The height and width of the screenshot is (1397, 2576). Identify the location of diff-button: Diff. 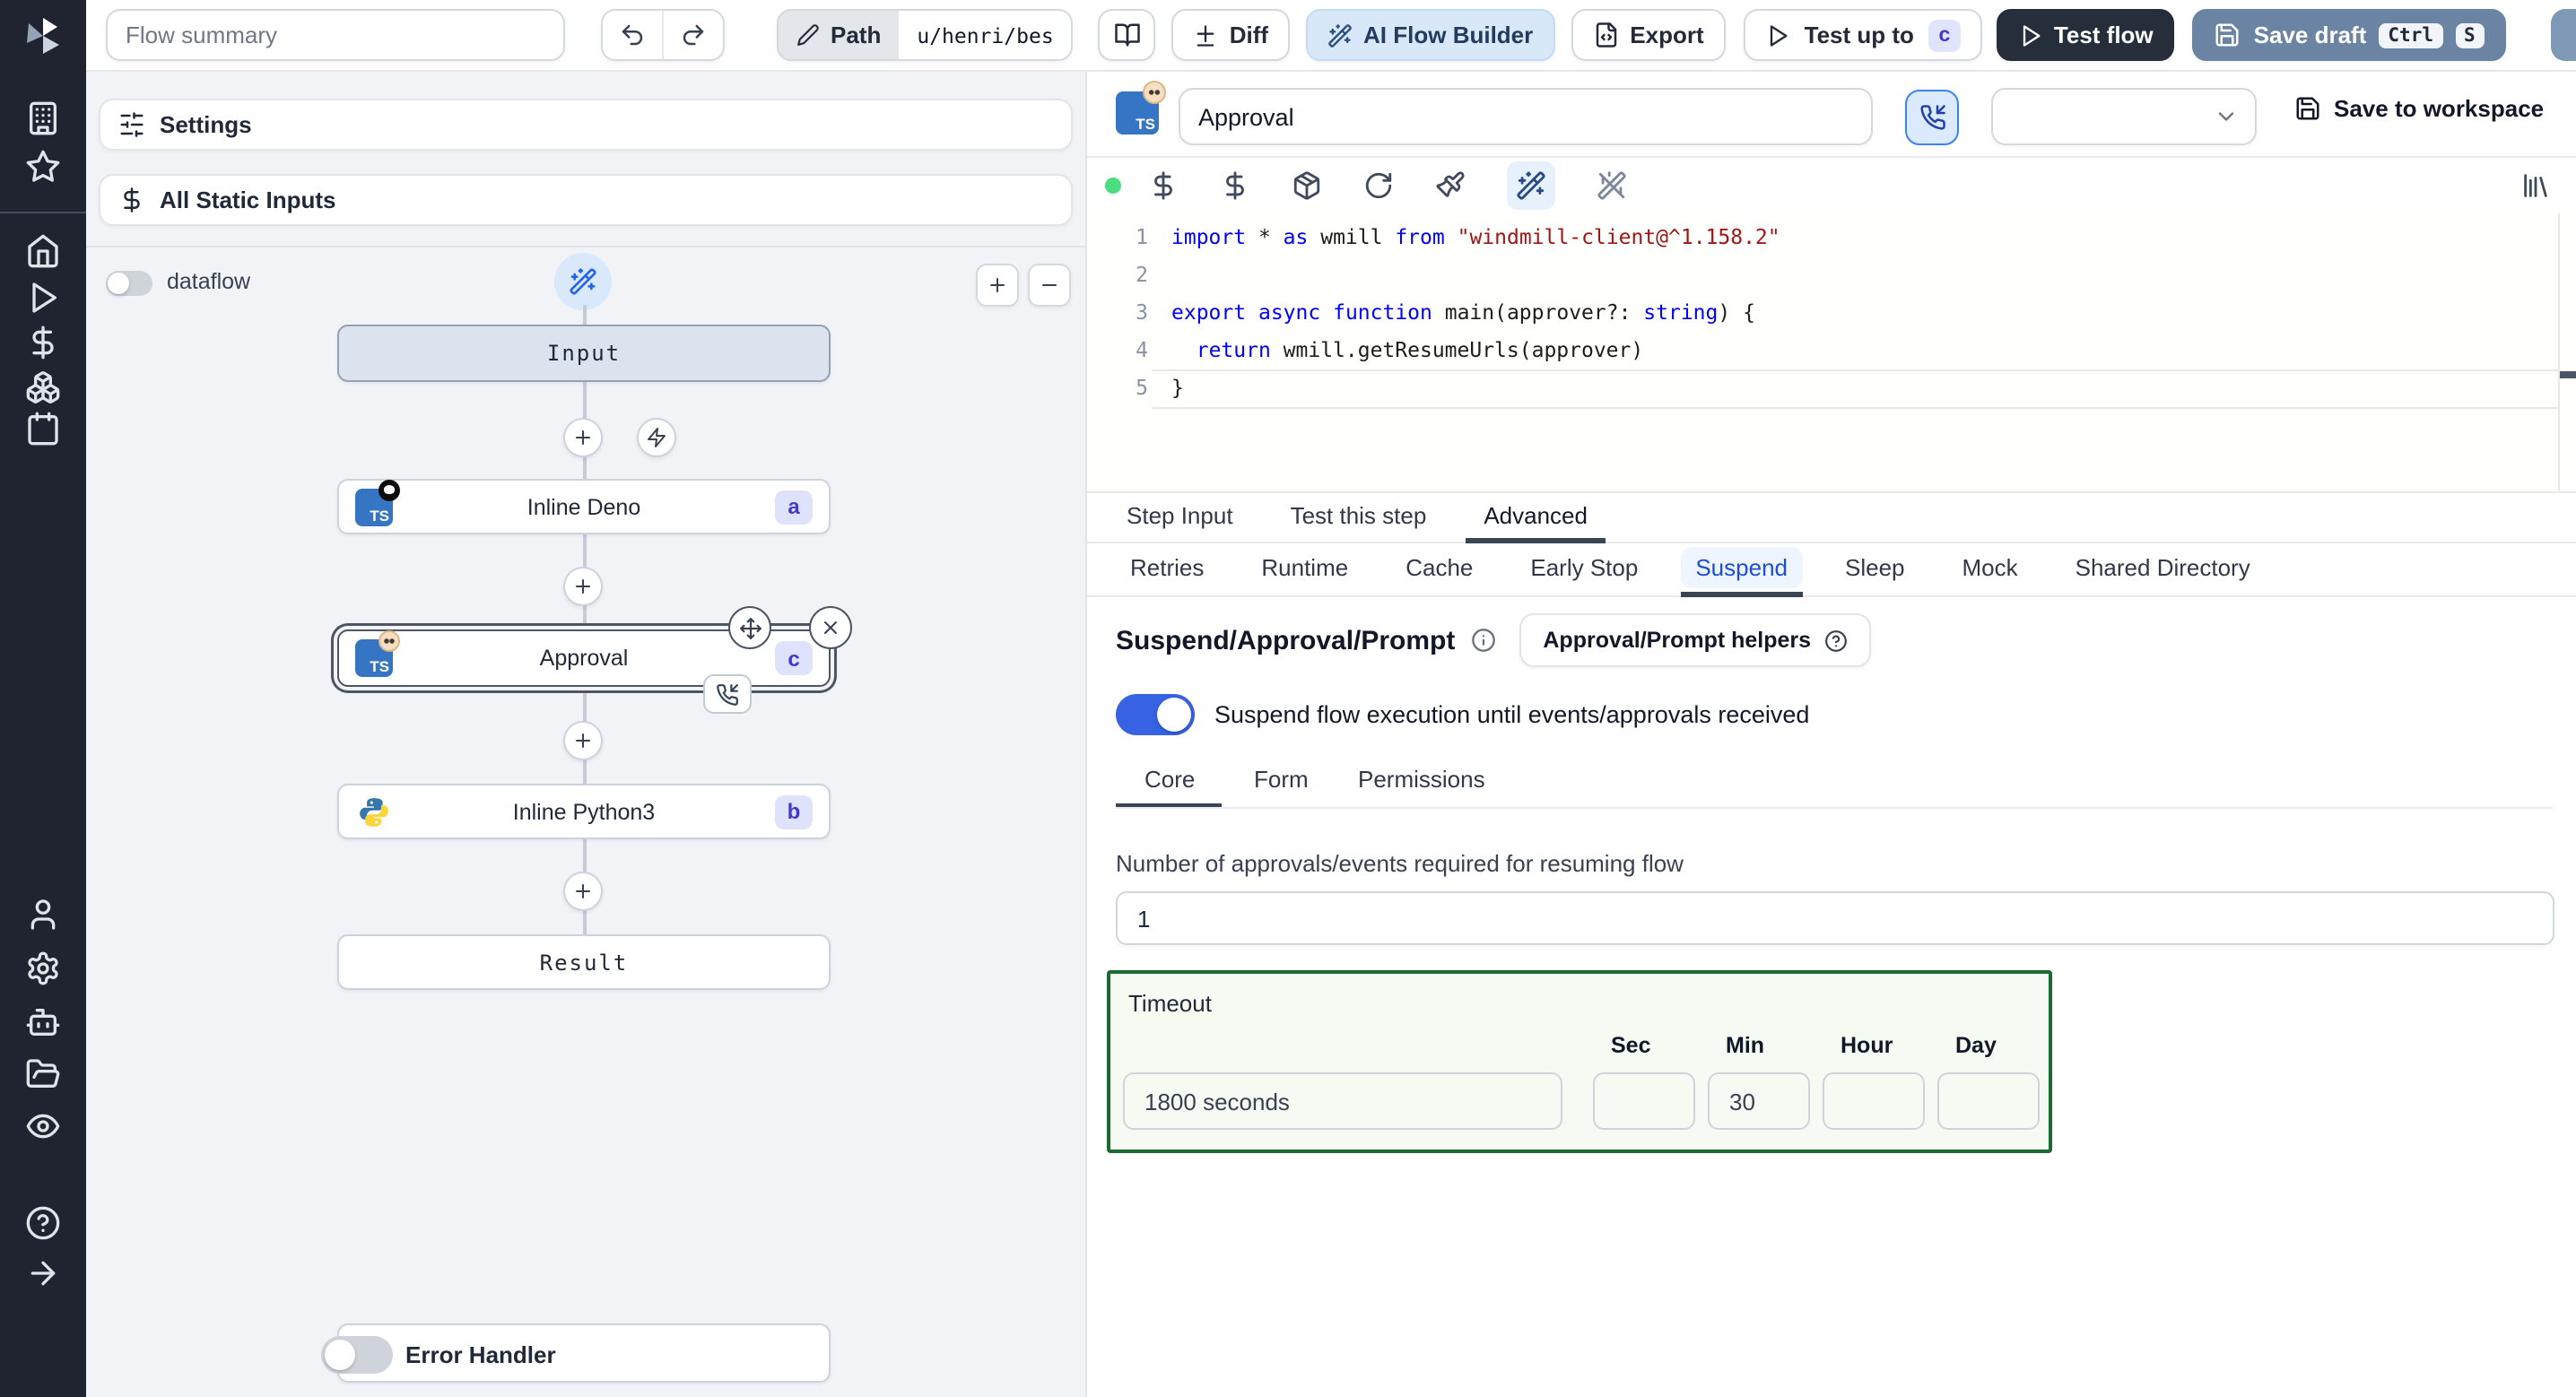
(1231, 35).